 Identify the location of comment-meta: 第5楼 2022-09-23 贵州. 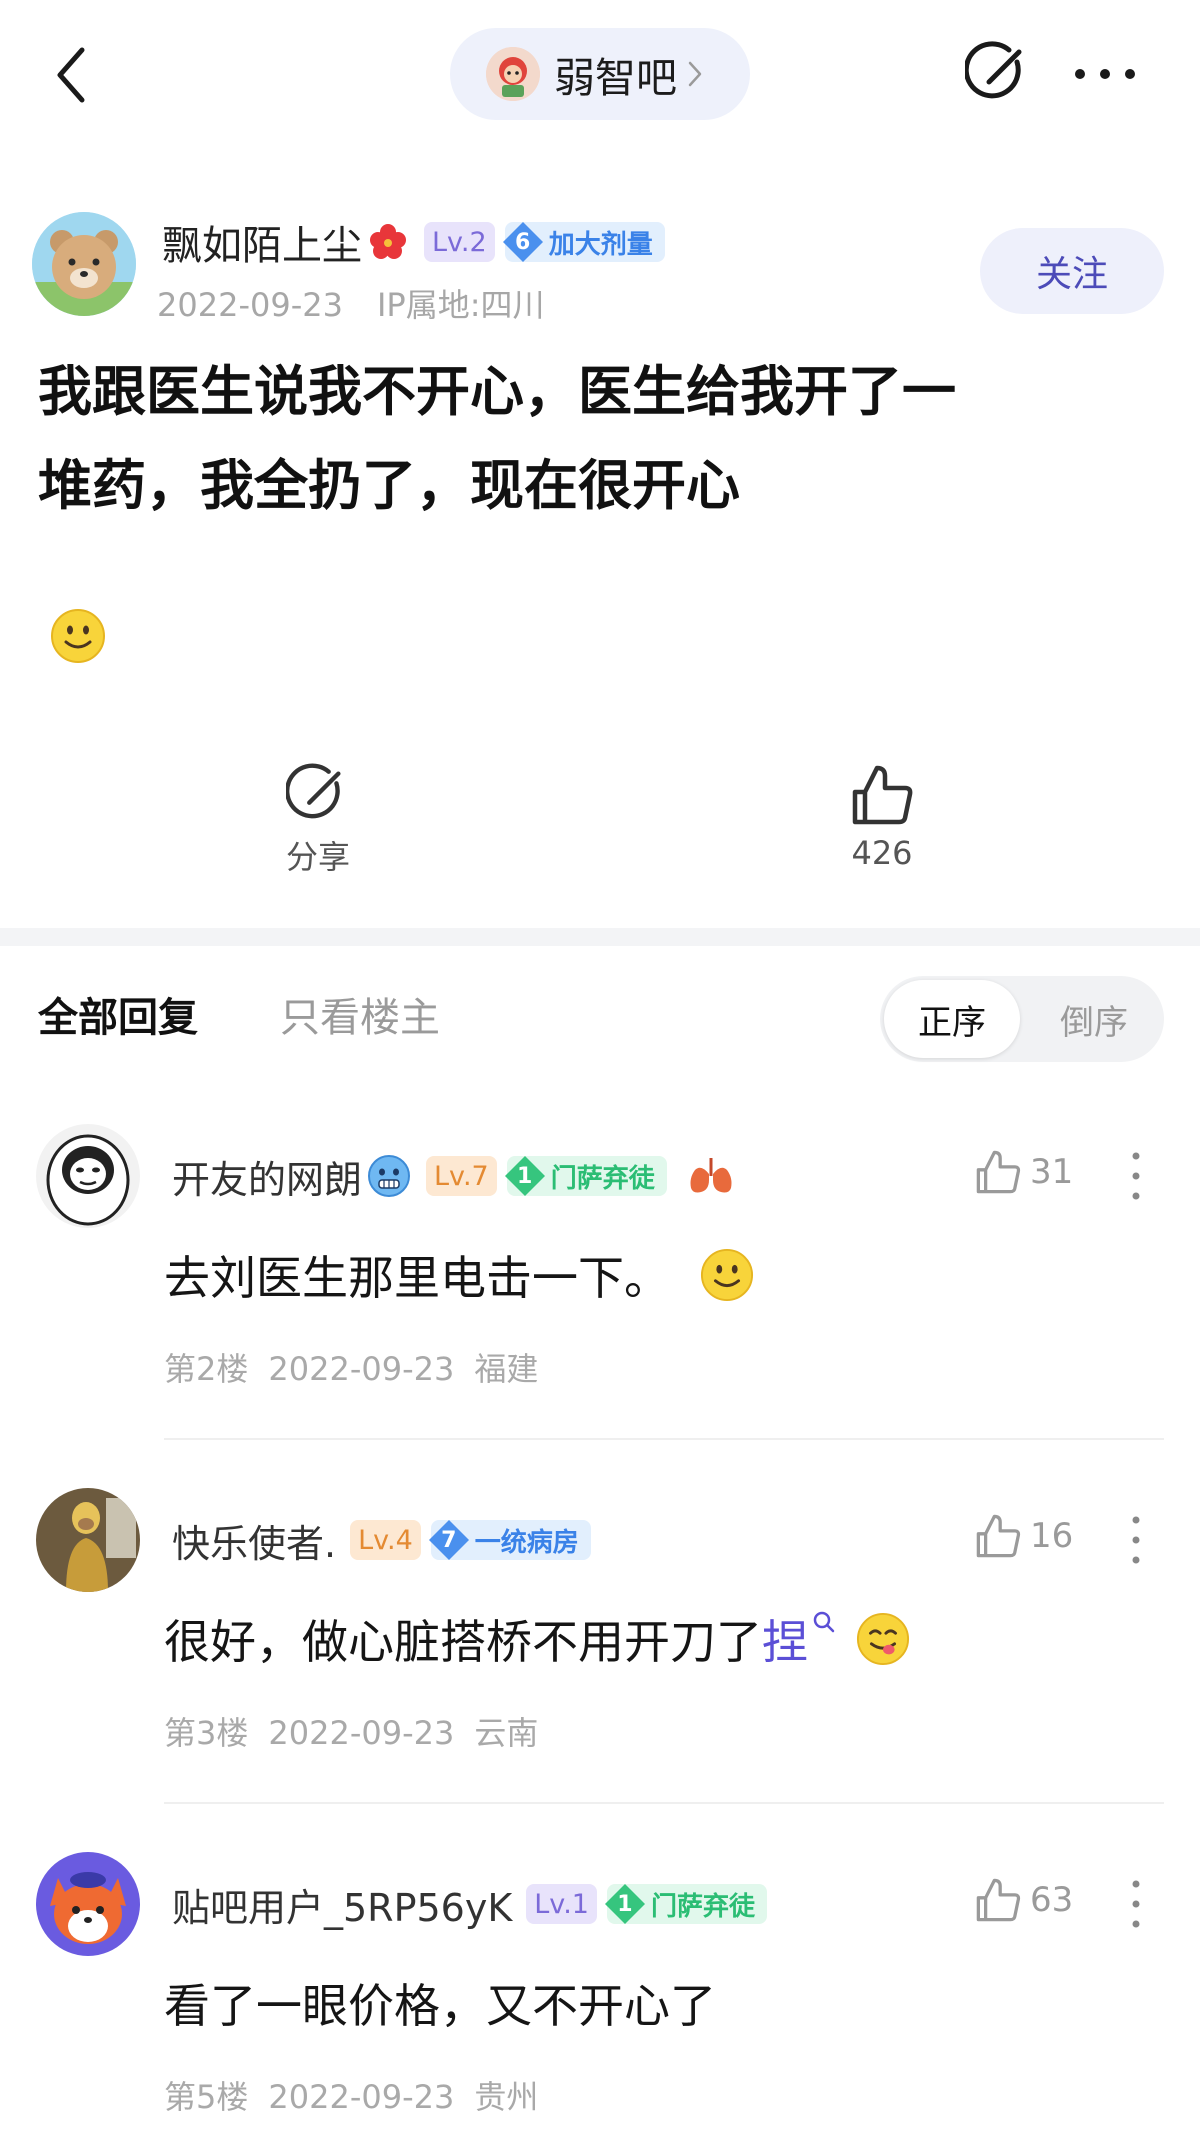
(351, 2095).